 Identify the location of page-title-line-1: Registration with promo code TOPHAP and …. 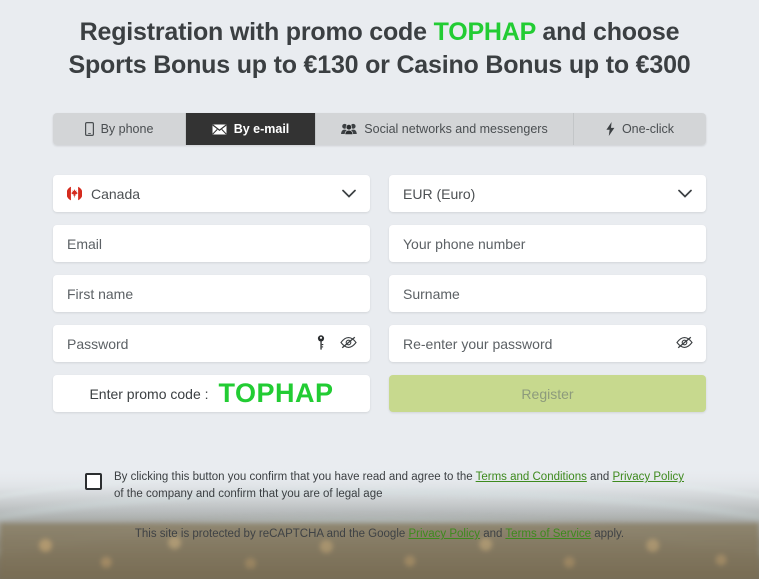
(379, 32).